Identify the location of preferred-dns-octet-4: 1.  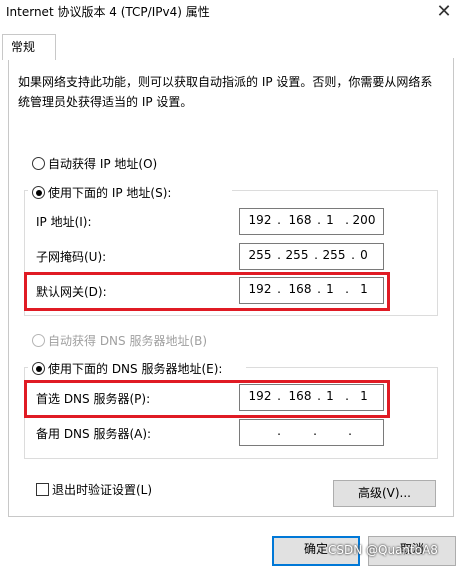
(364, 396).